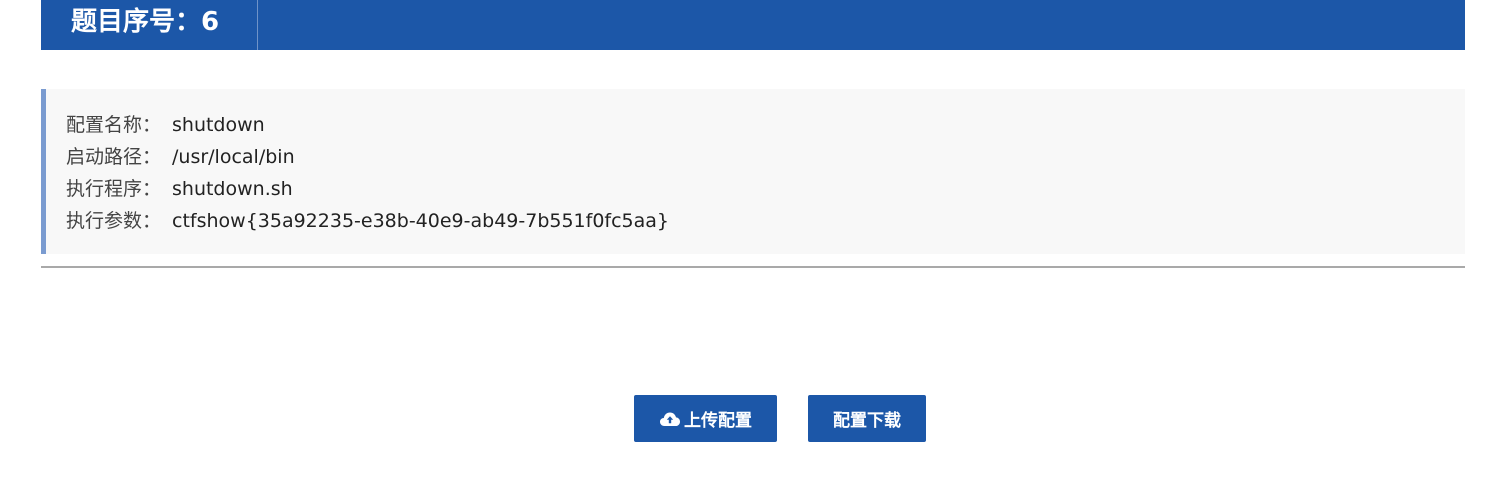 This screenshot has width=1503, height=480. What do you see at coordinates (753, 25) in the screenshot?
I see `header-bar: 题目序号：6` at bounding box center [753, 25].